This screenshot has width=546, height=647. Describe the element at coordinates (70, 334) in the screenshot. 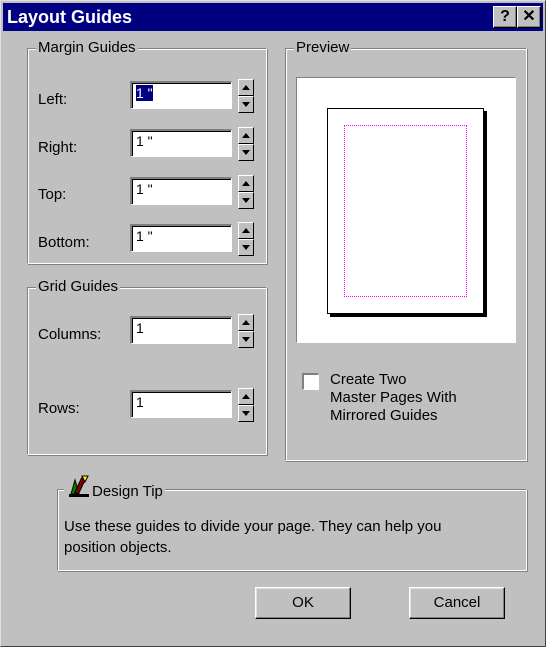

I see `columns-label: Columns:` at that location.